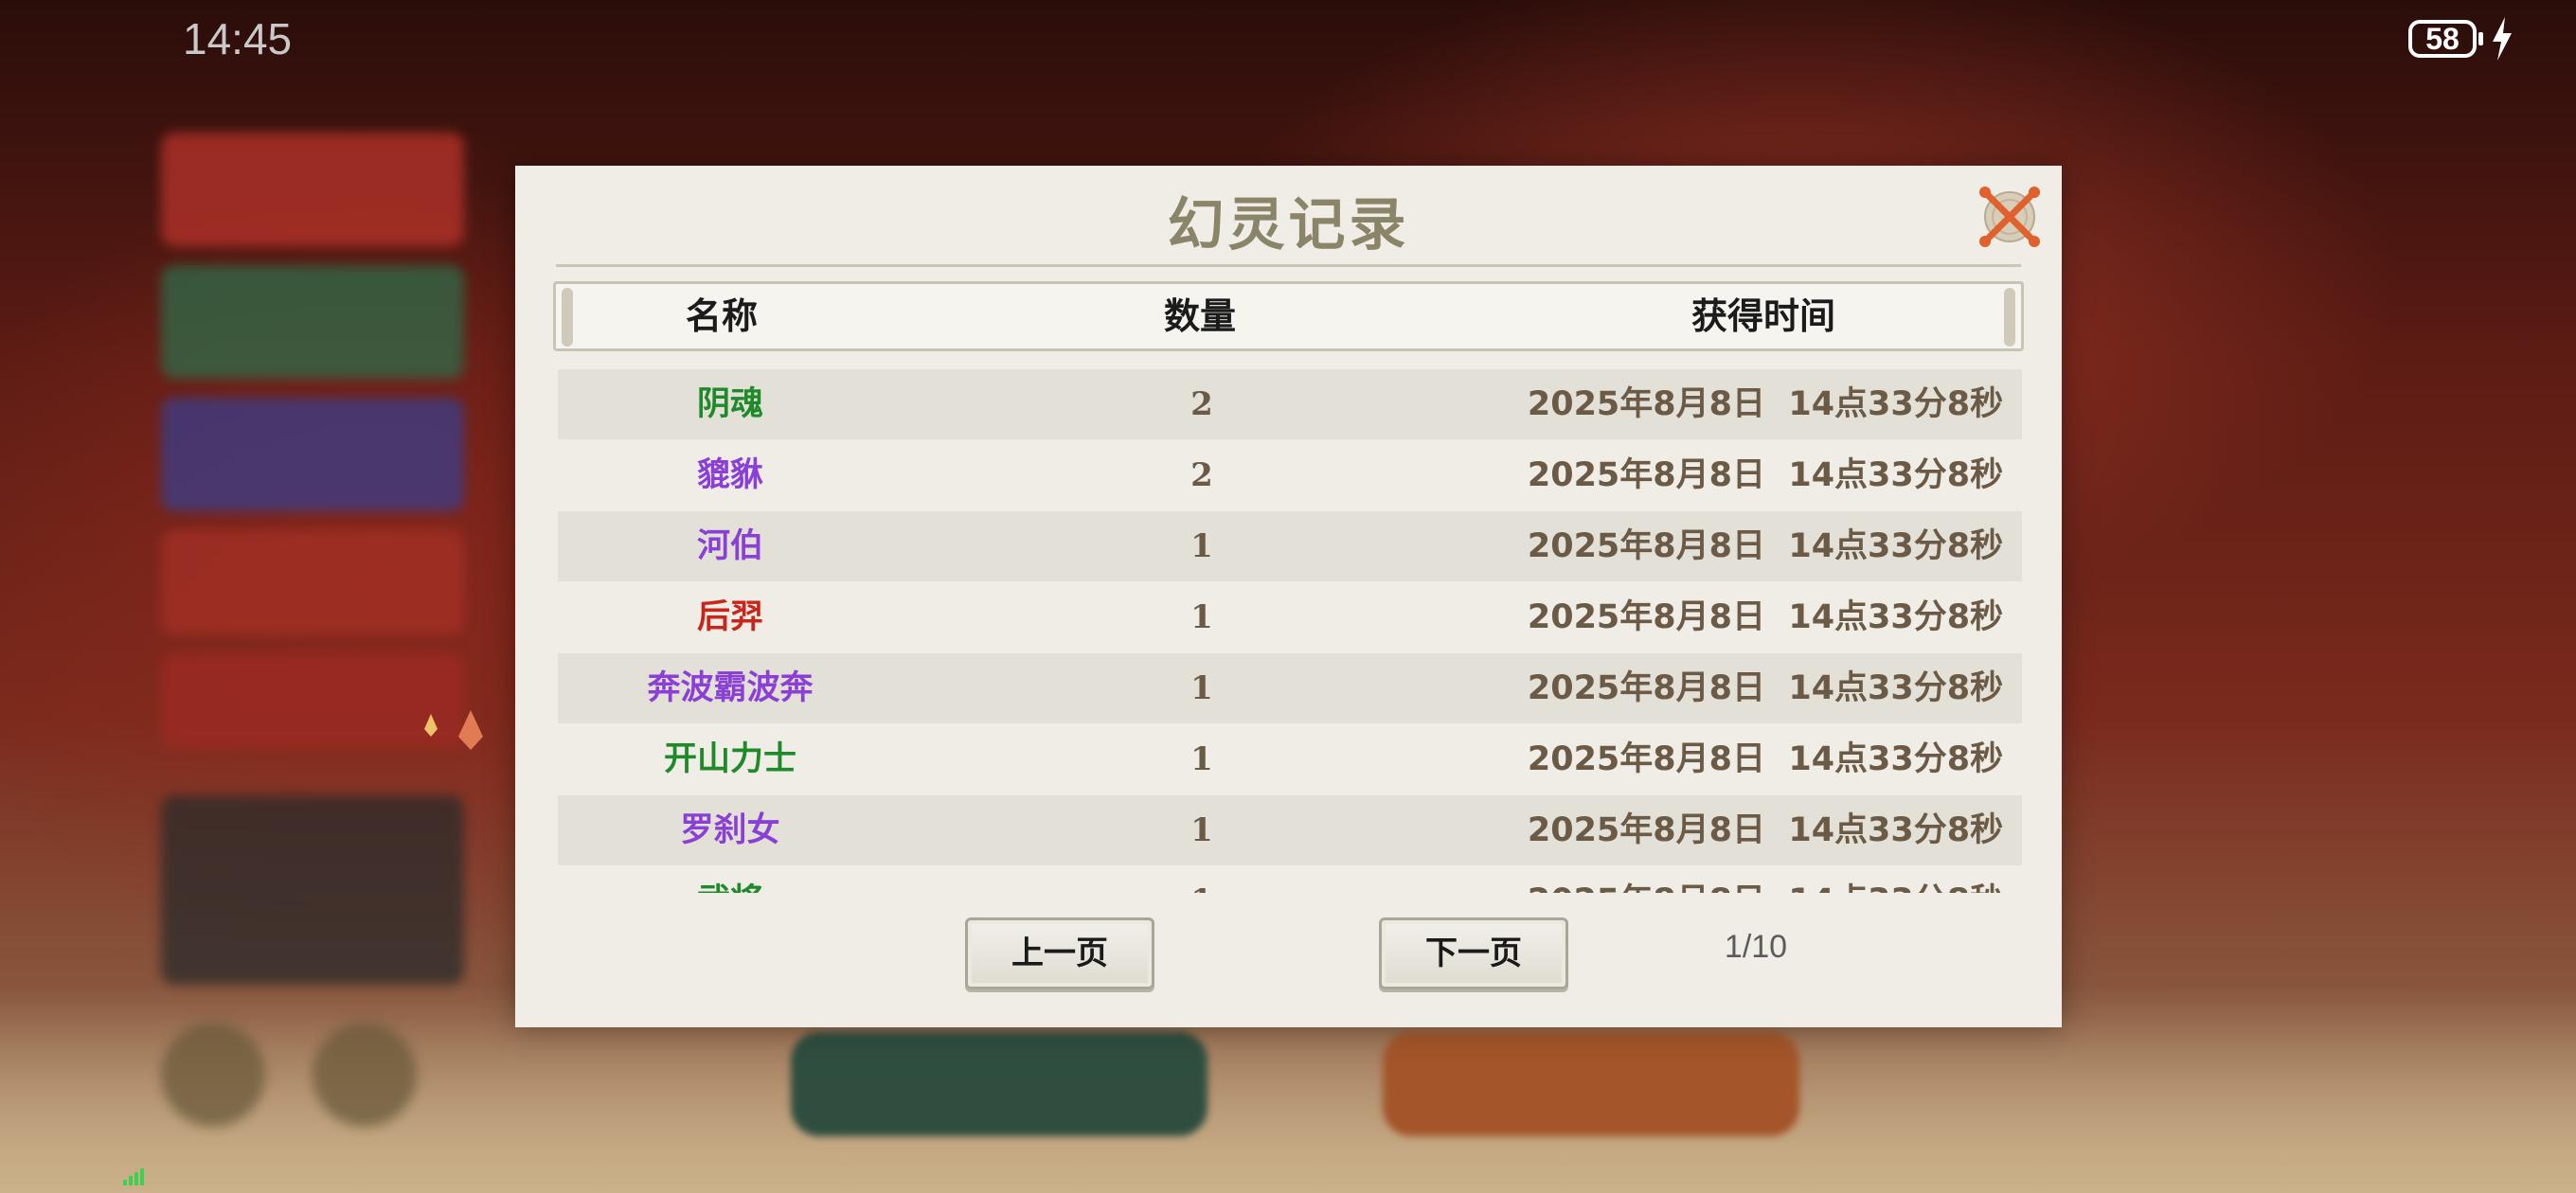 Image resolution: width=2576 pixels, height=1193 pixels. What do you see at coordinates (721, 315) in the screenshot?
I see `column-header-name: 名称` at bounding box center [721, 315].